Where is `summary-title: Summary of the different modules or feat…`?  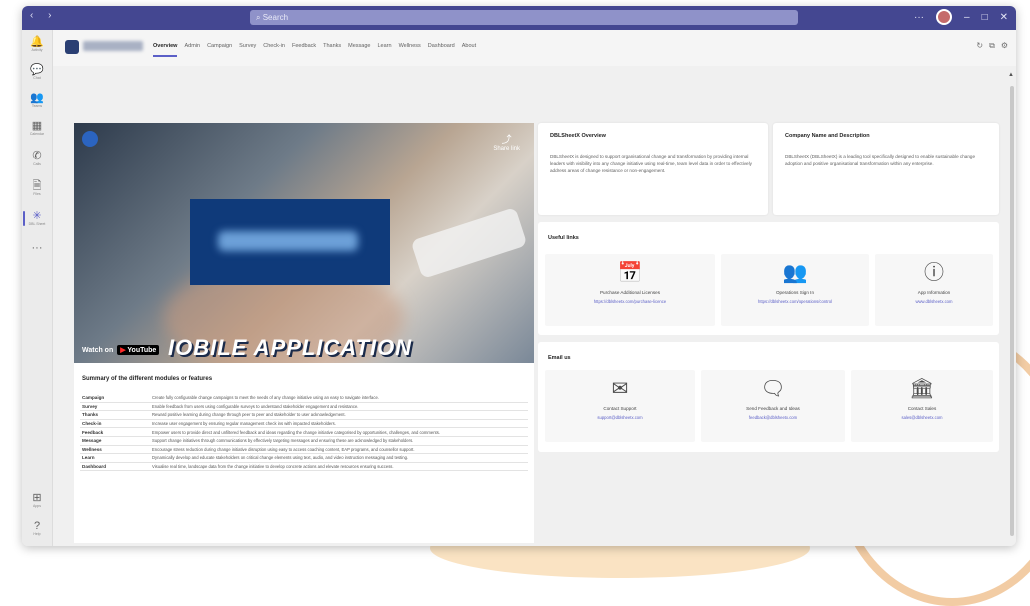 summary-title: Summary of the different modules or feat… is located at coordinates (147, 379).